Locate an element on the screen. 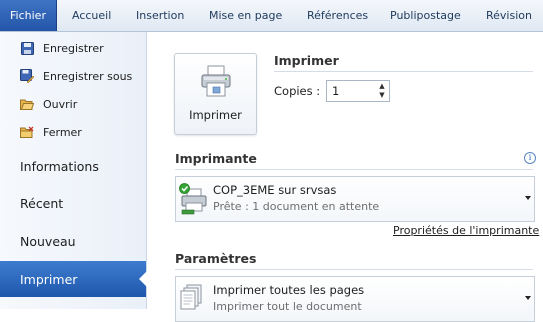 The width and height of the screenshot is (543, 322). printer-name: COP_3EME sur srvsas is located at coordinates (275, 190).